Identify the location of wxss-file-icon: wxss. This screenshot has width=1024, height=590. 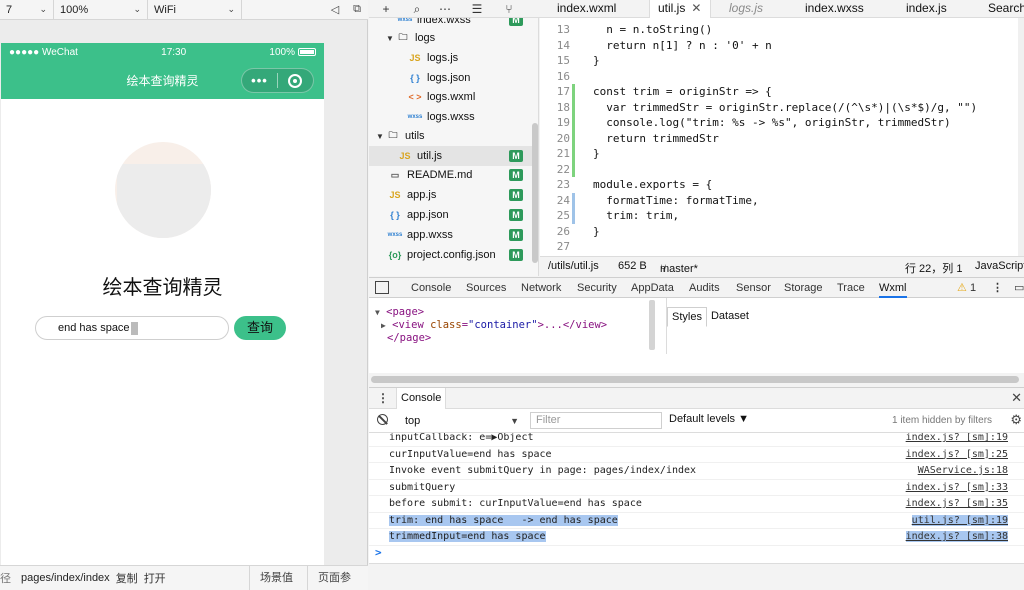
(415, 117).